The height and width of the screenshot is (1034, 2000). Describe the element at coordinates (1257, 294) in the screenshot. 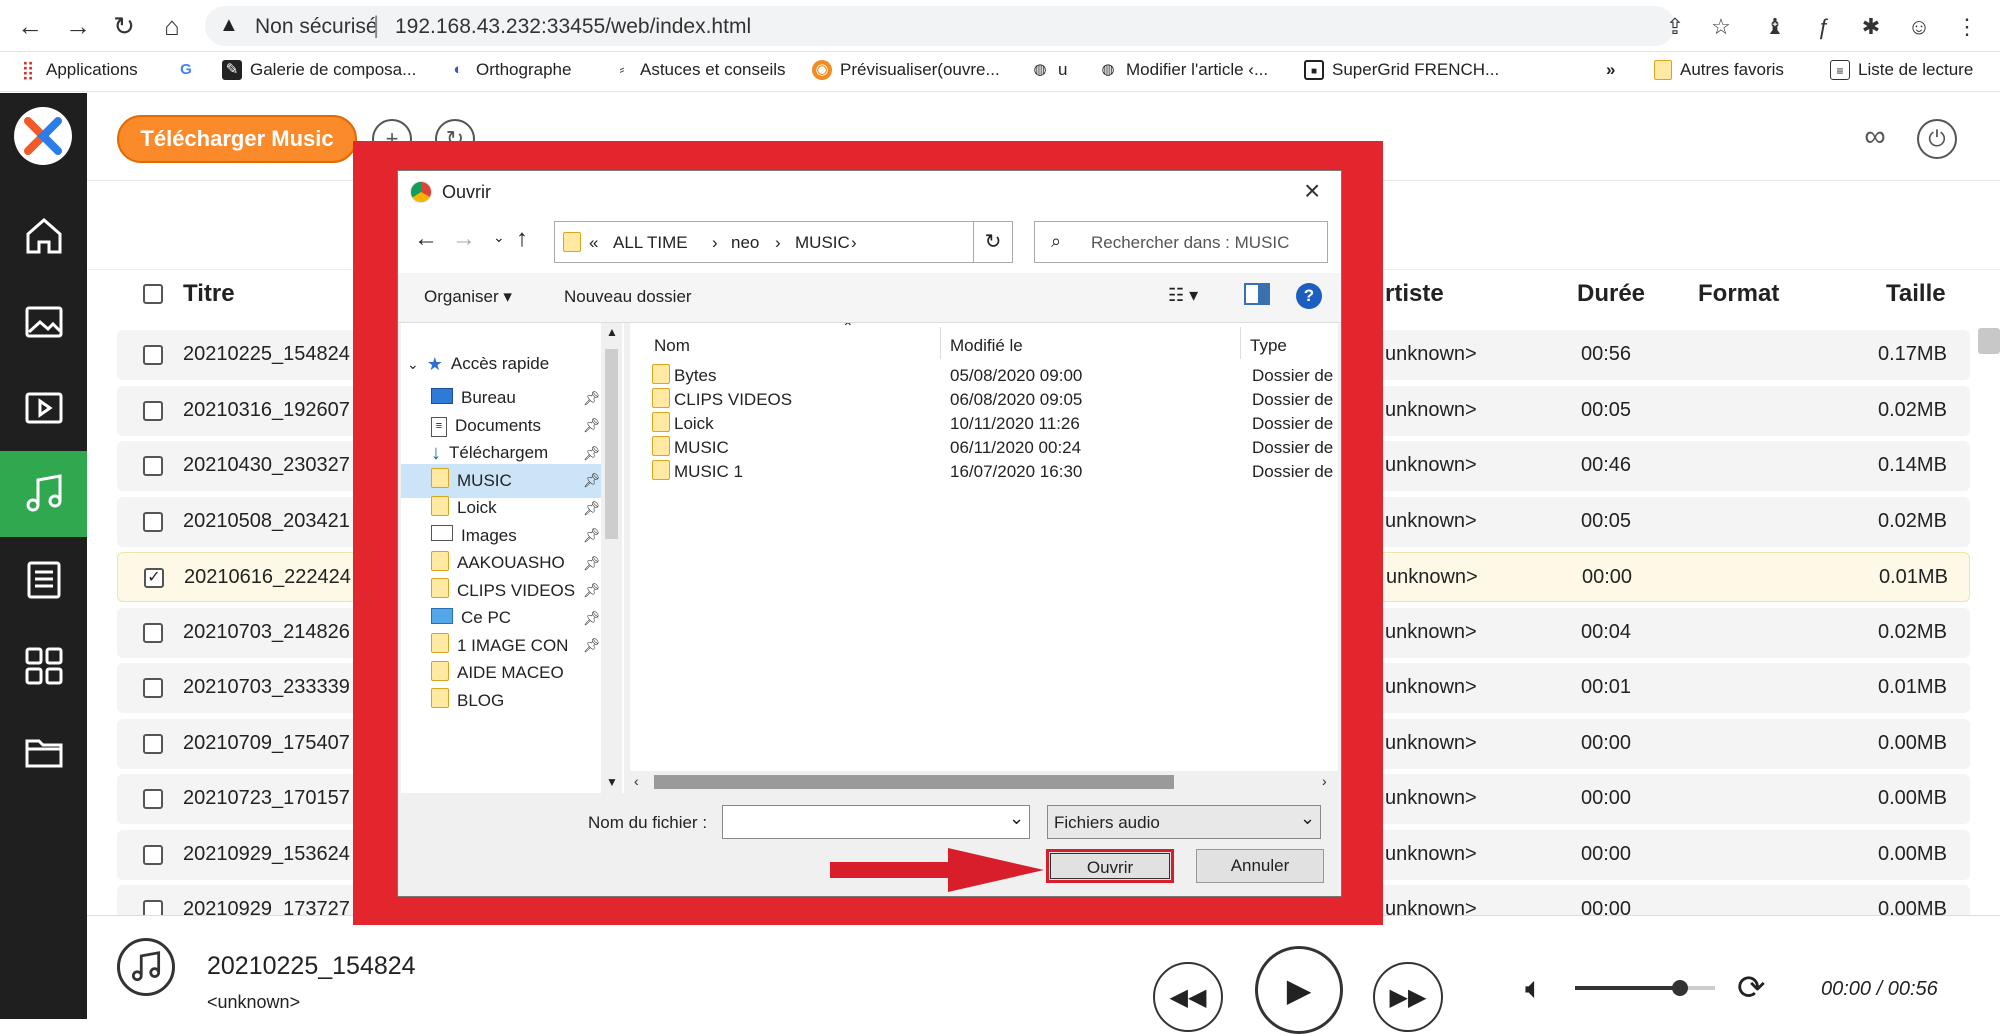

I see `preview-pane-icon` at that location.